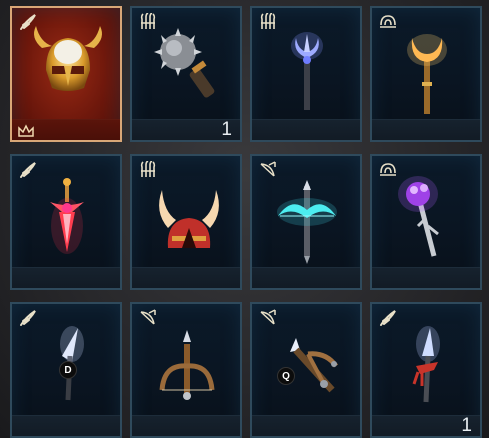  Describe the element at coordinates (189, 219) in the screenshot. I see `horned-red-helmet-icon` at that location.